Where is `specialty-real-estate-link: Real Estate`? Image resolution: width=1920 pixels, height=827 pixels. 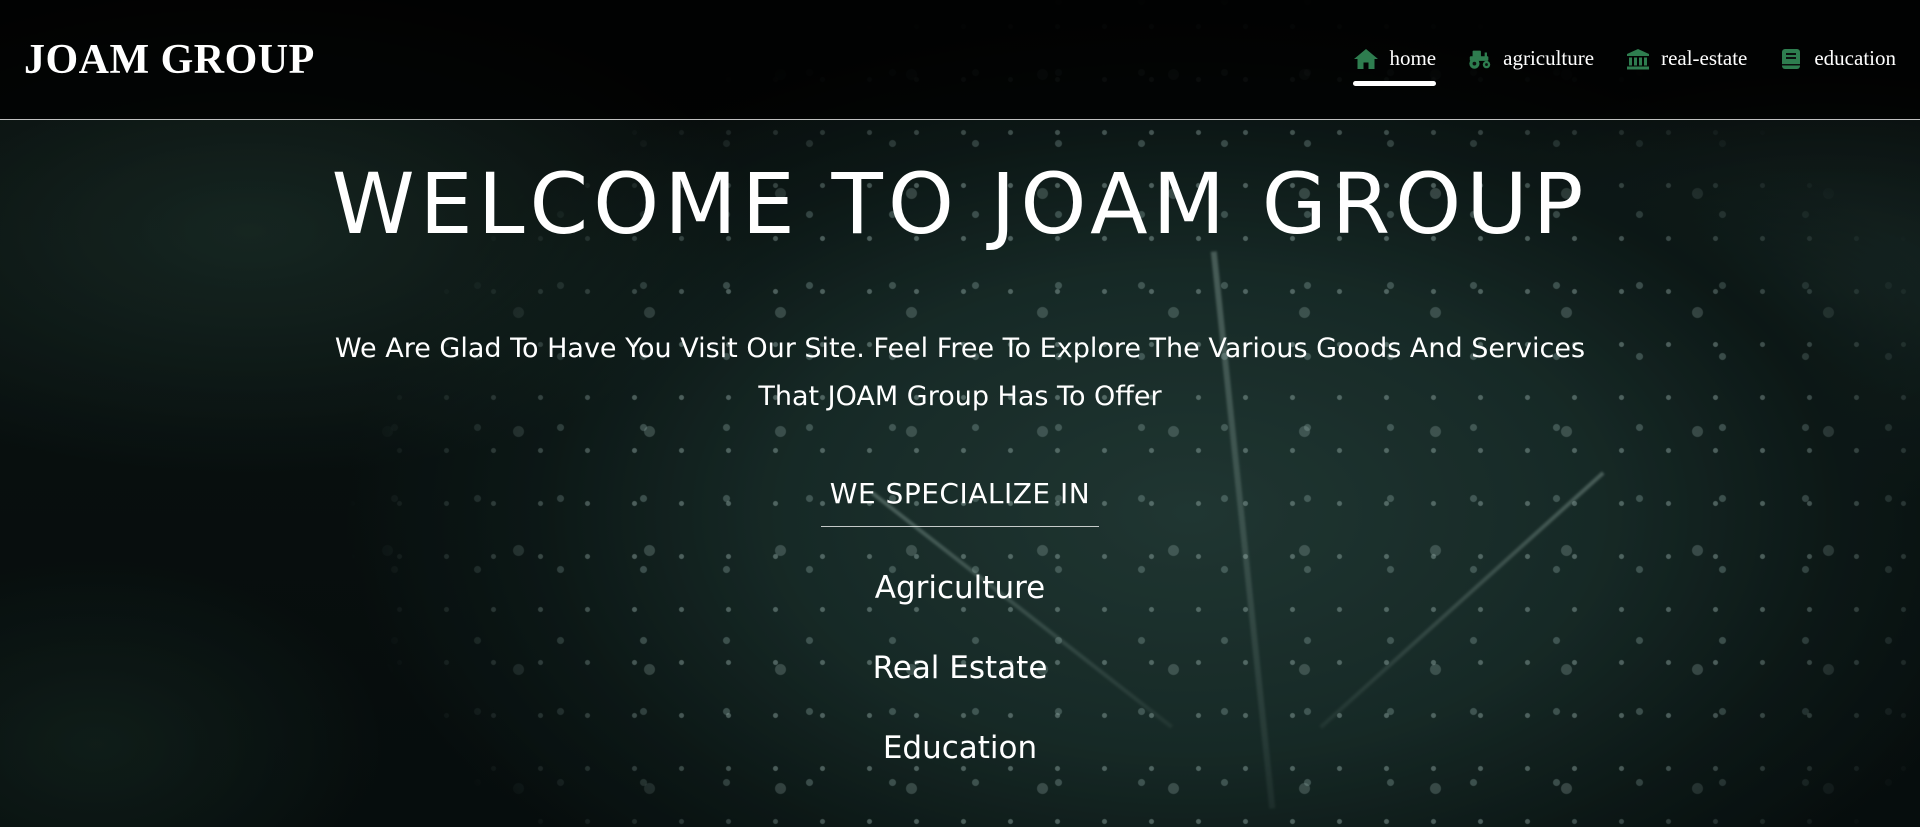 specialty-real-estate-link: Real Estate is located at coordinates (960, 688).